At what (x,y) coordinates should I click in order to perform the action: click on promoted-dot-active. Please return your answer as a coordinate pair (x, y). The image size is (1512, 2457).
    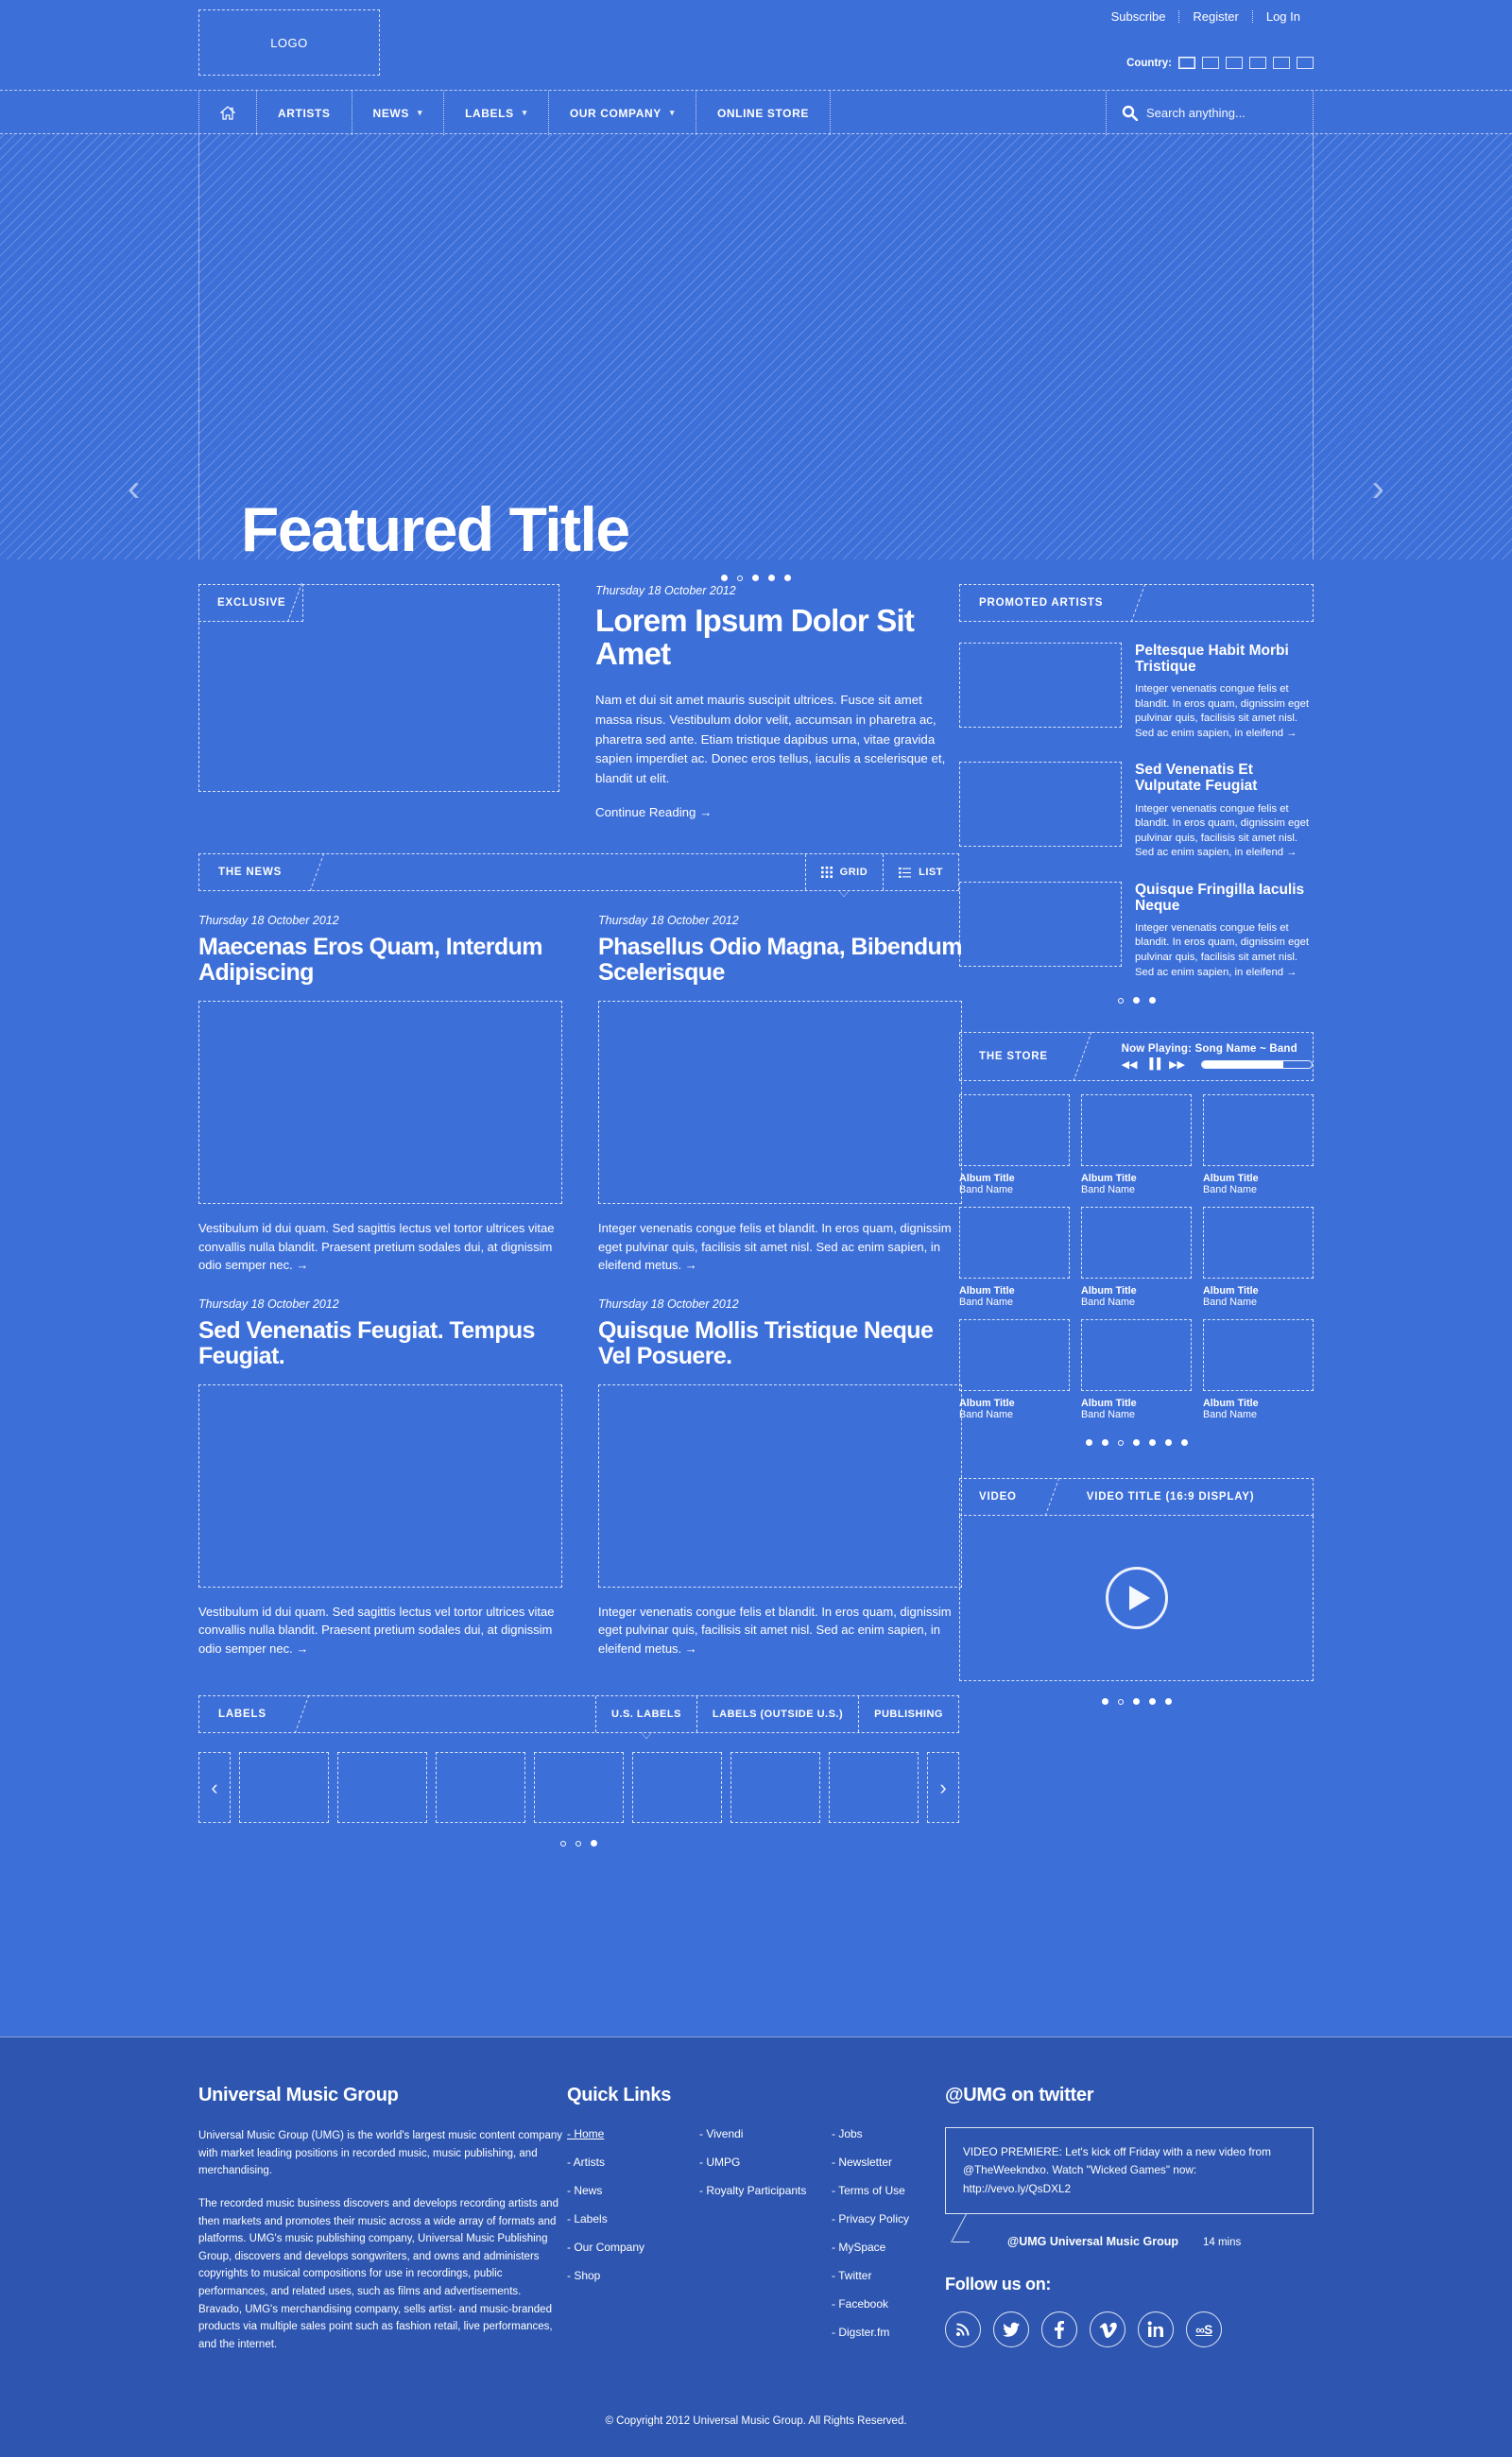
    Looking at the image, I should click on (1120, 1000).